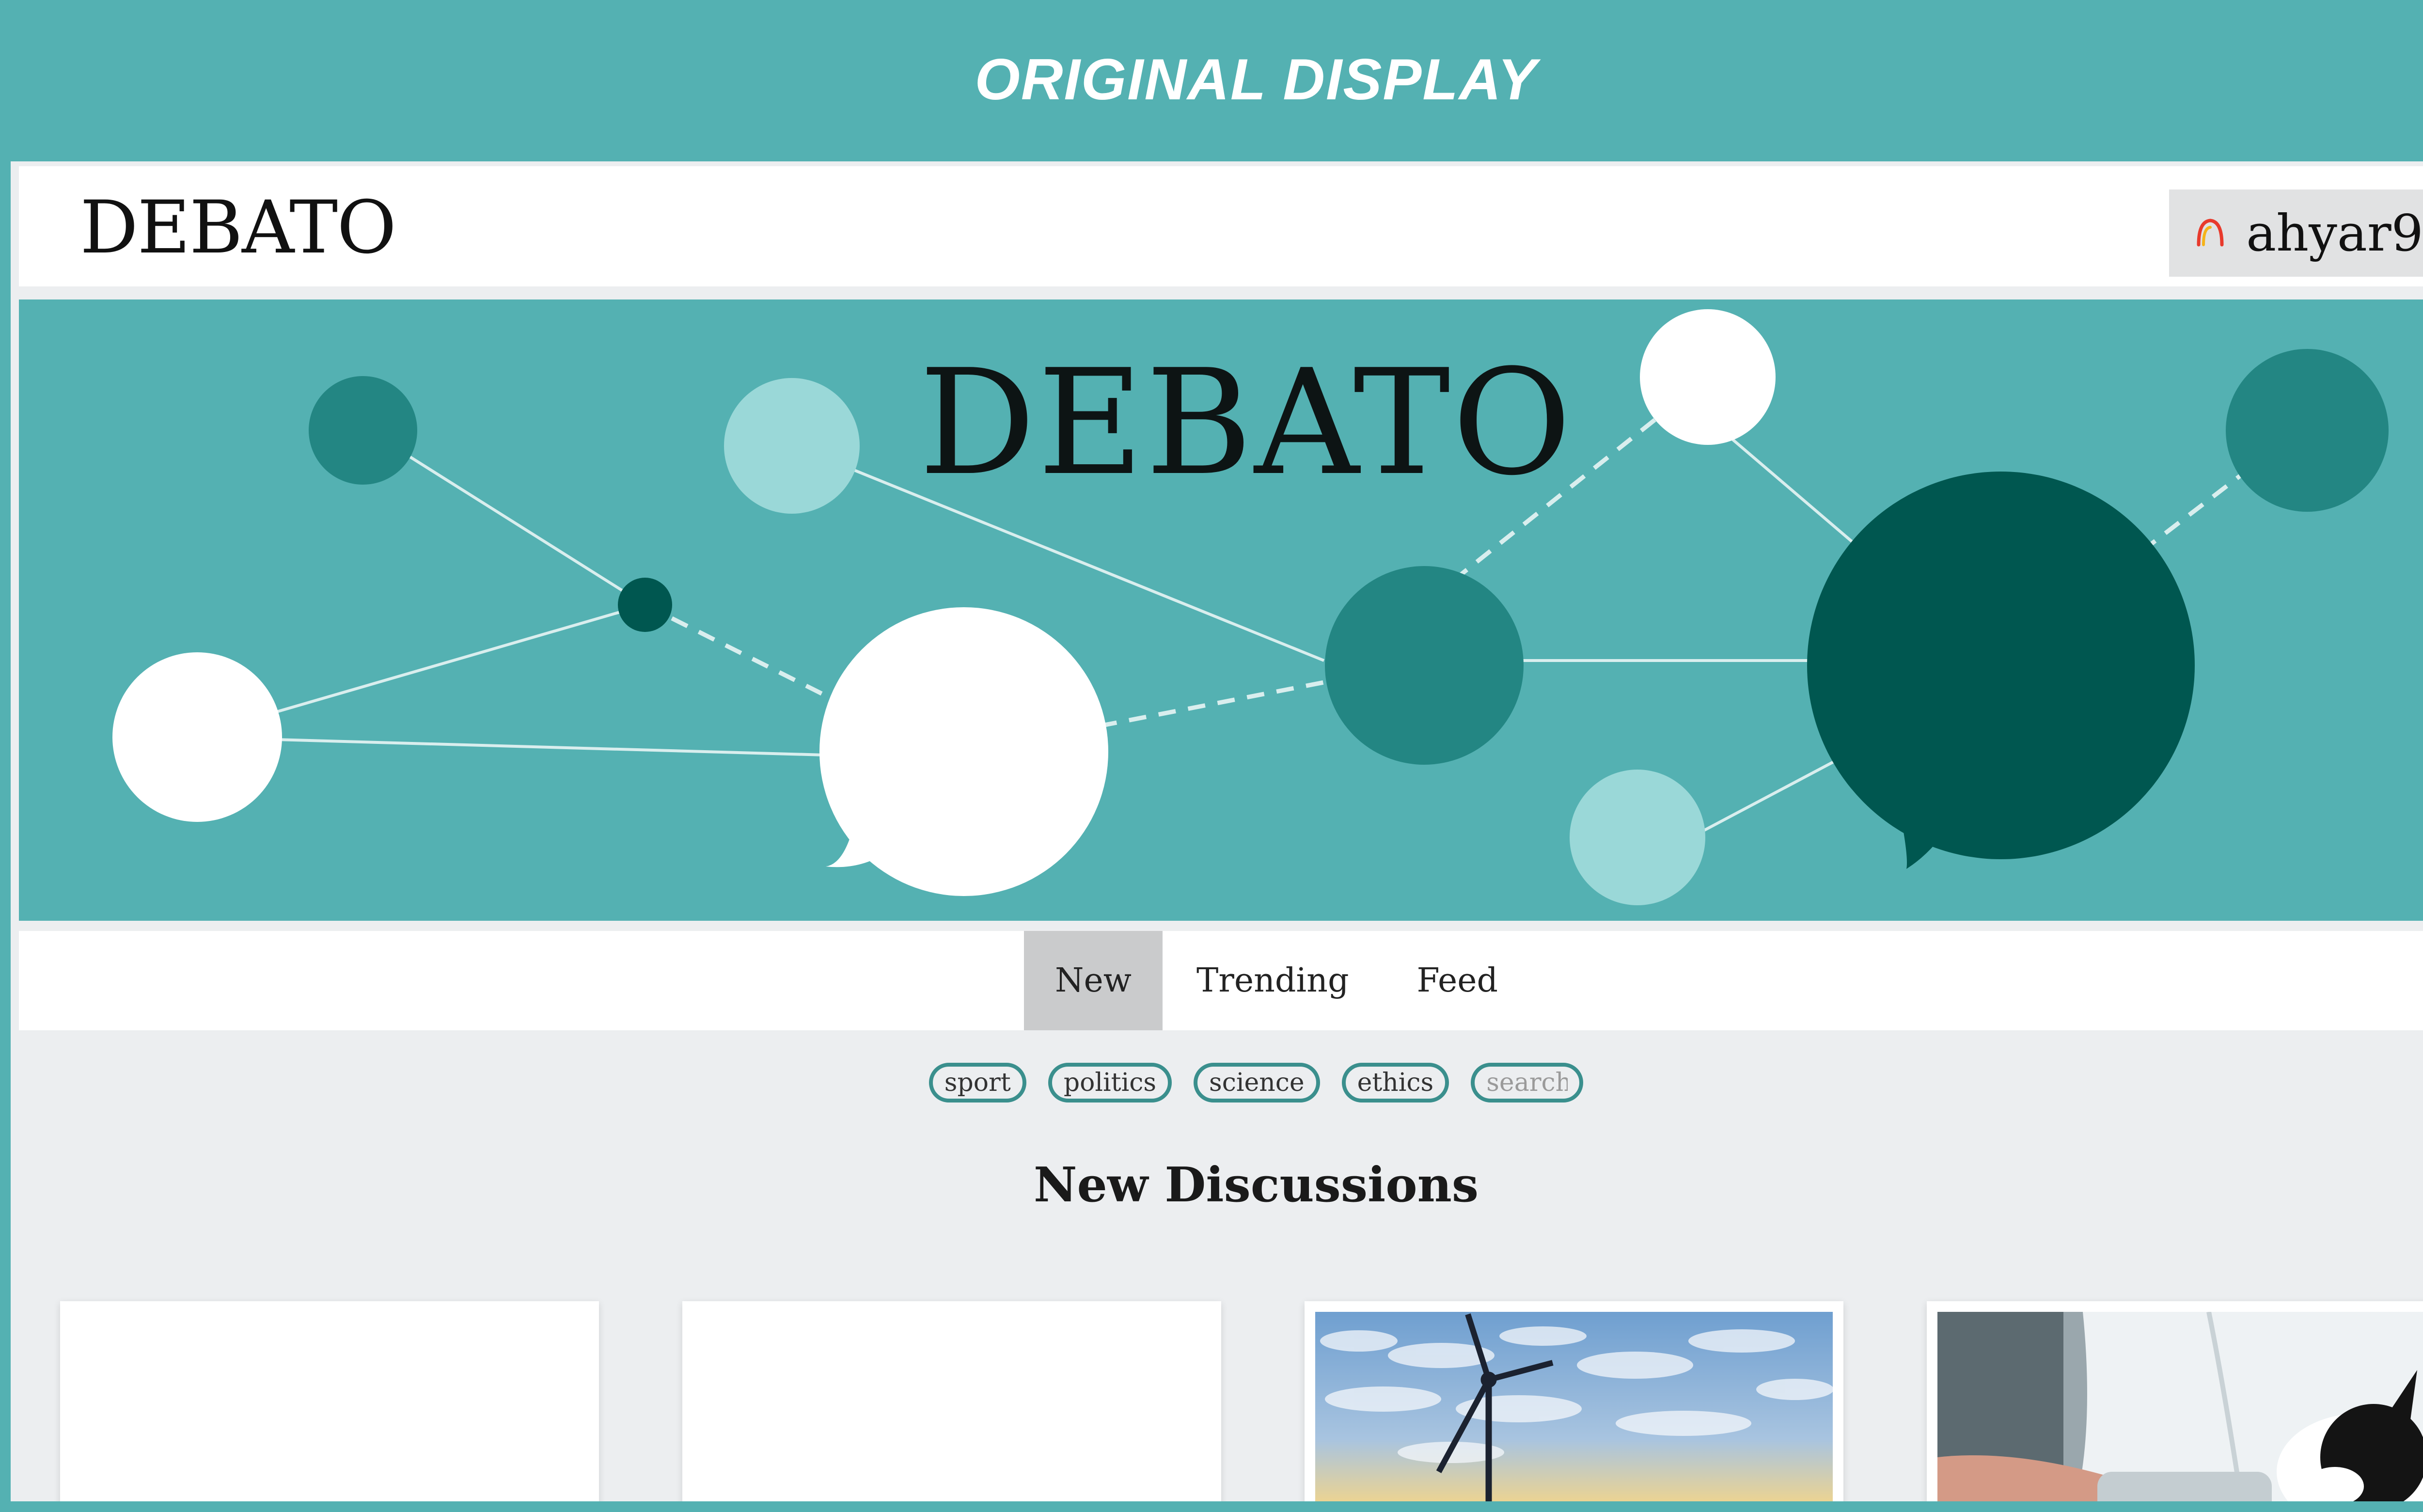 This screenshot has height=1512, width=2423. Describe the element at coordinates (1110, 1083) in the screenshot. I see `tag-chip-politics: politics` at that location.